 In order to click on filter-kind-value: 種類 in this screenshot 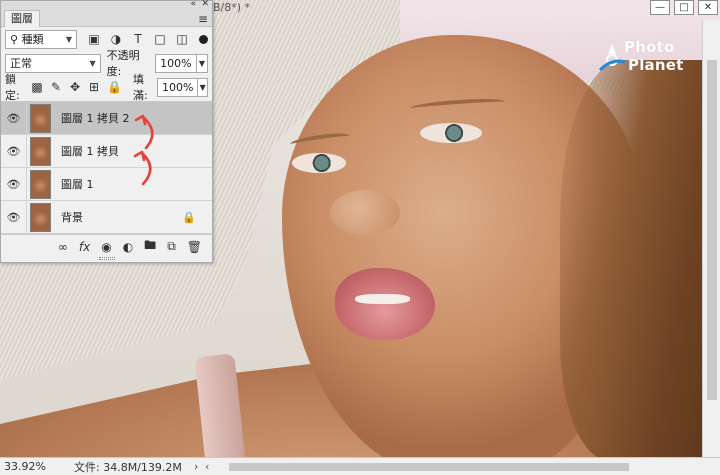, I will do `click(32, 39)`.